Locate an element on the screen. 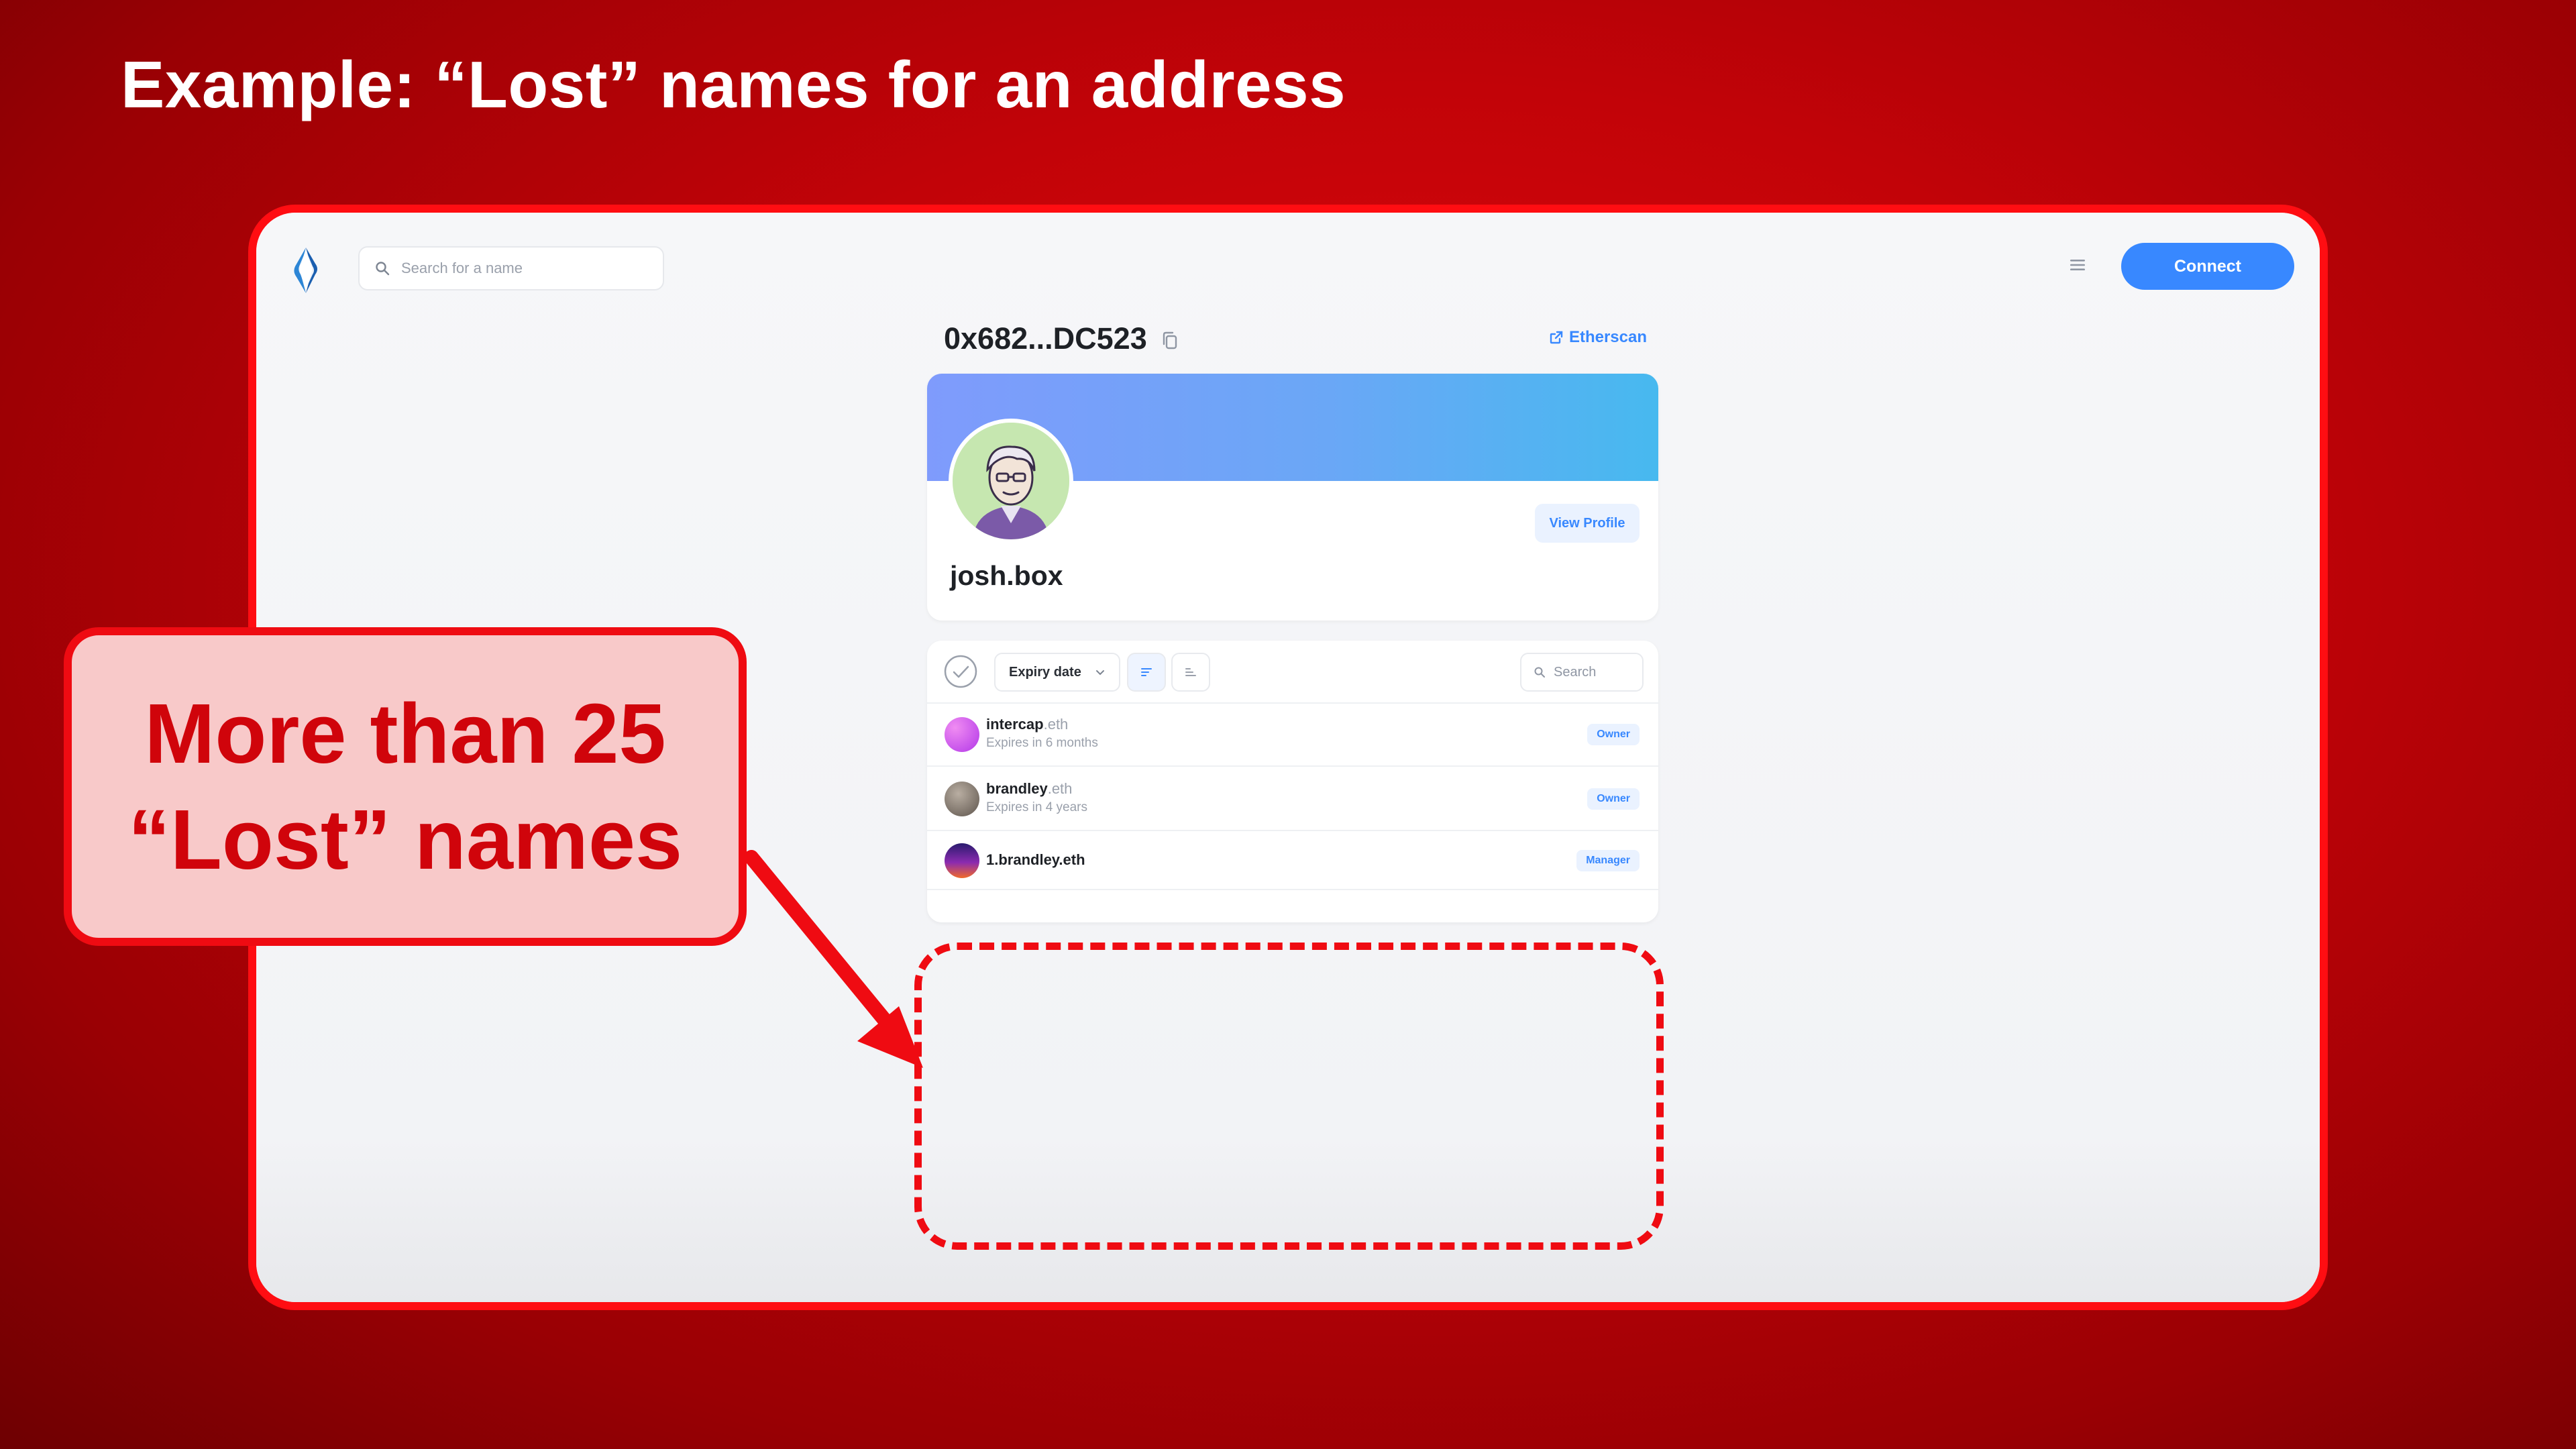  profile-name: josh.box is located at coordinates (1006, 575).